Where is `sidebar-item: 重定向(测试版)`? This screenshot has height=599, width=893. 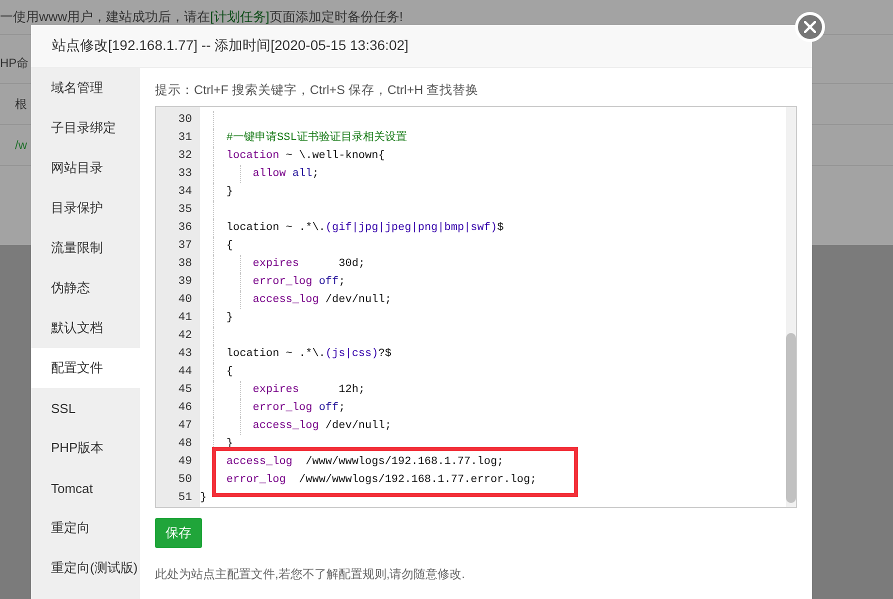
sidebar-item: 重定向(测试版) is located at coordinates (85, 568).